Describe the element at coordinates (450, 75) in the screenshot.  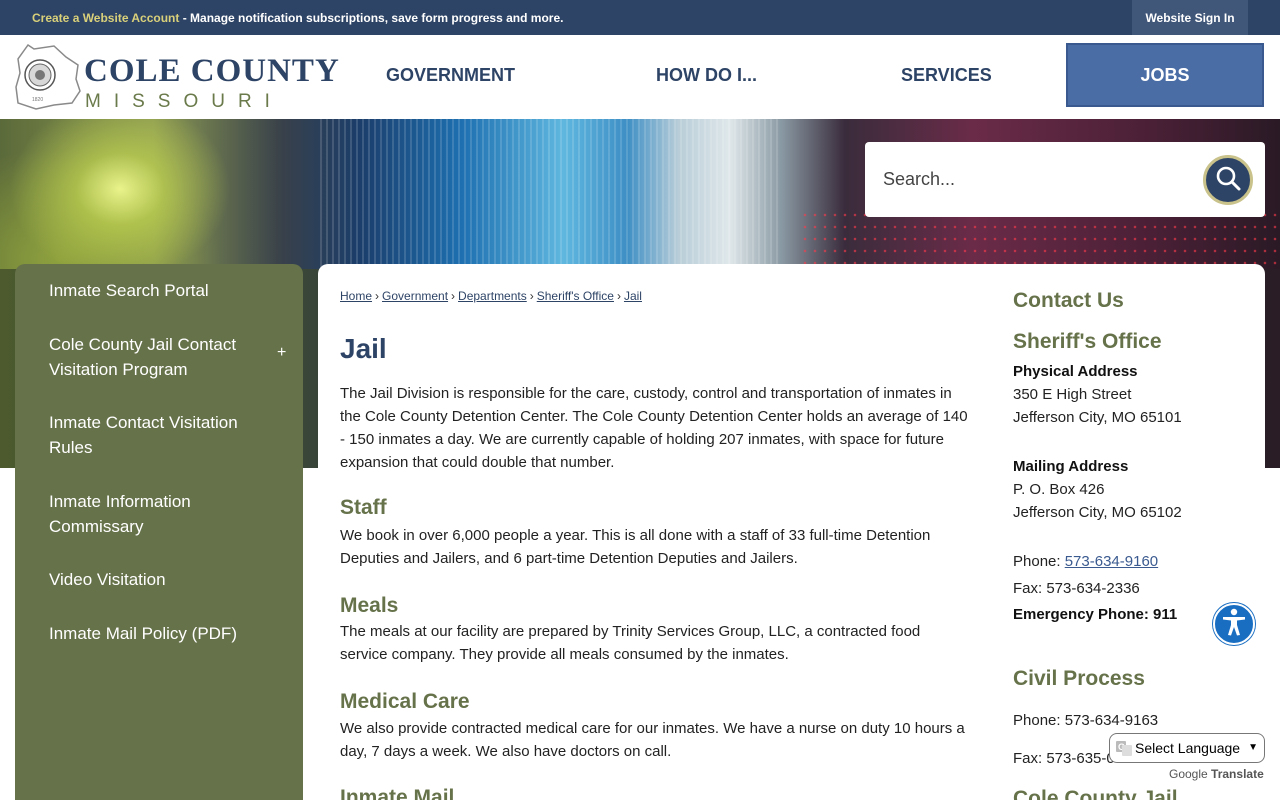
I see `nav-government: GOVERNMENT` at that location.